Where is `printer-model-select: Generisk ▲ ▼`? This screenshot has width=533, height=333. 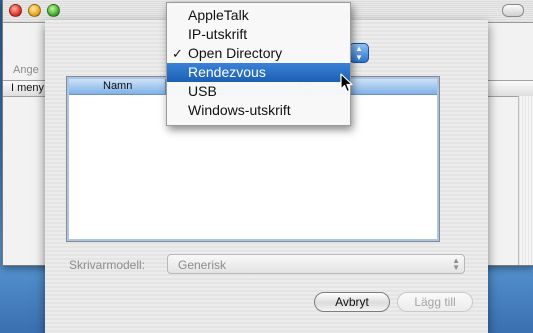
printer-model-select: Generisk ▲ ▼ is located at coordinates (316, 264).